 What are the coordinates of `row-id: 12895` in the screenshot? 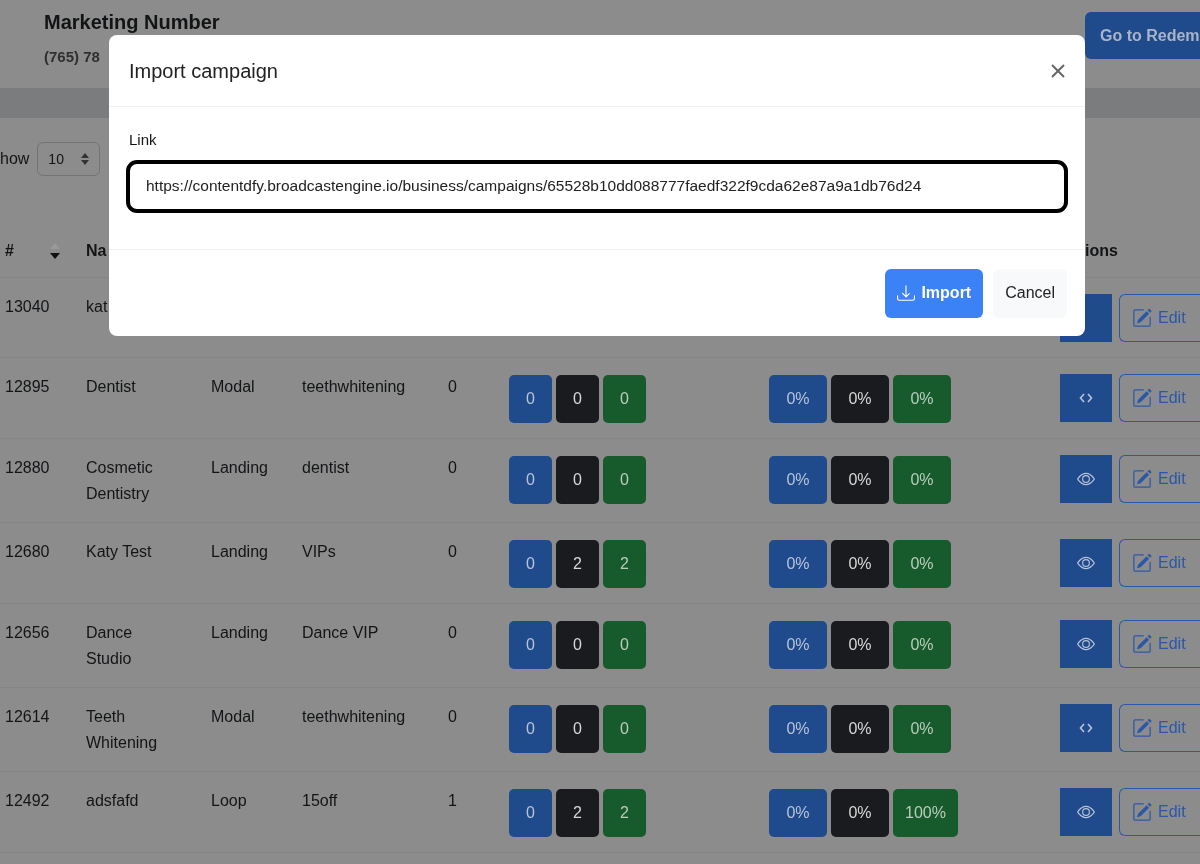 It's located at (27, 386).